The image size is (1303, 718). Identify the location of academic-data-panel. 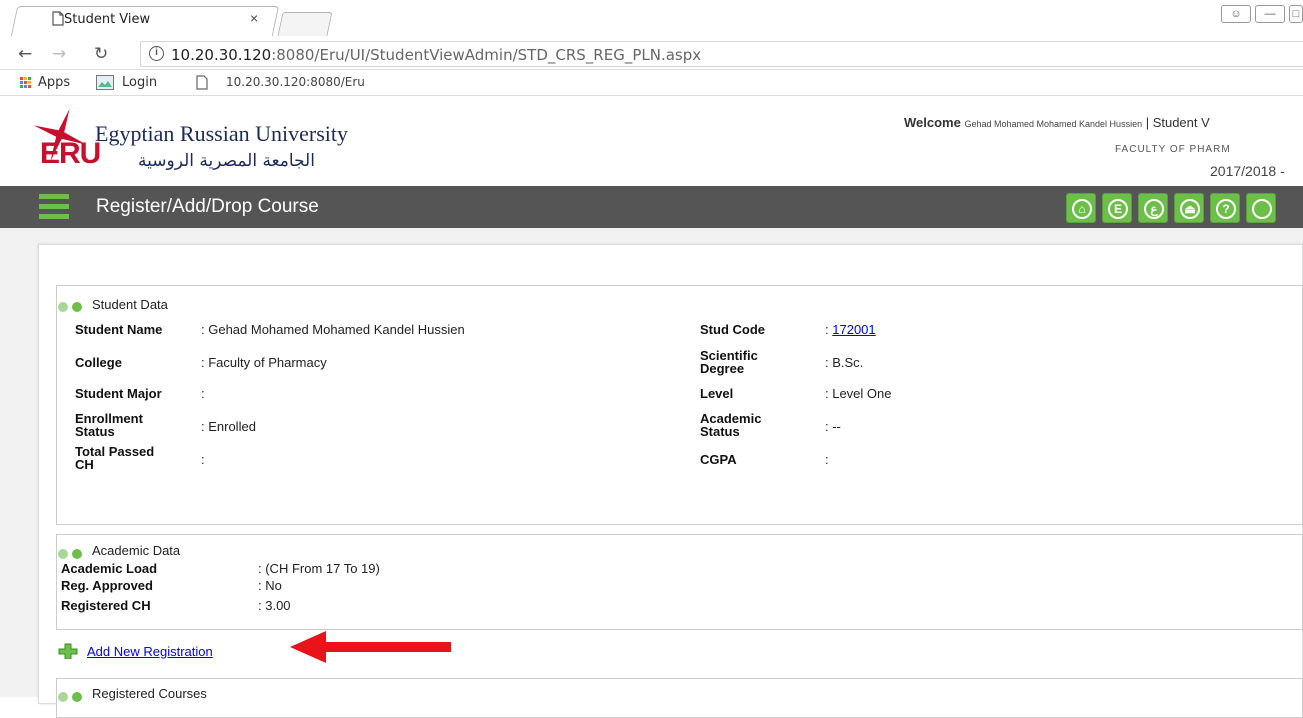
(679, 582).